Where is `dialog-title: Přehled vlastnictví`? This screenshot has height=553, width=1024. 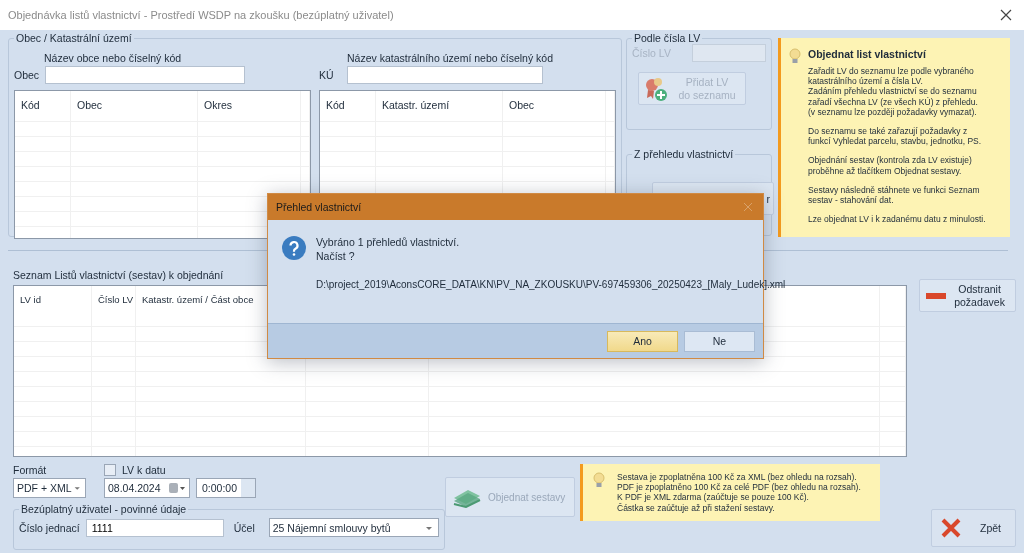
dialog-title: Přehled vlastnictví is located at coordinates (319, 207).